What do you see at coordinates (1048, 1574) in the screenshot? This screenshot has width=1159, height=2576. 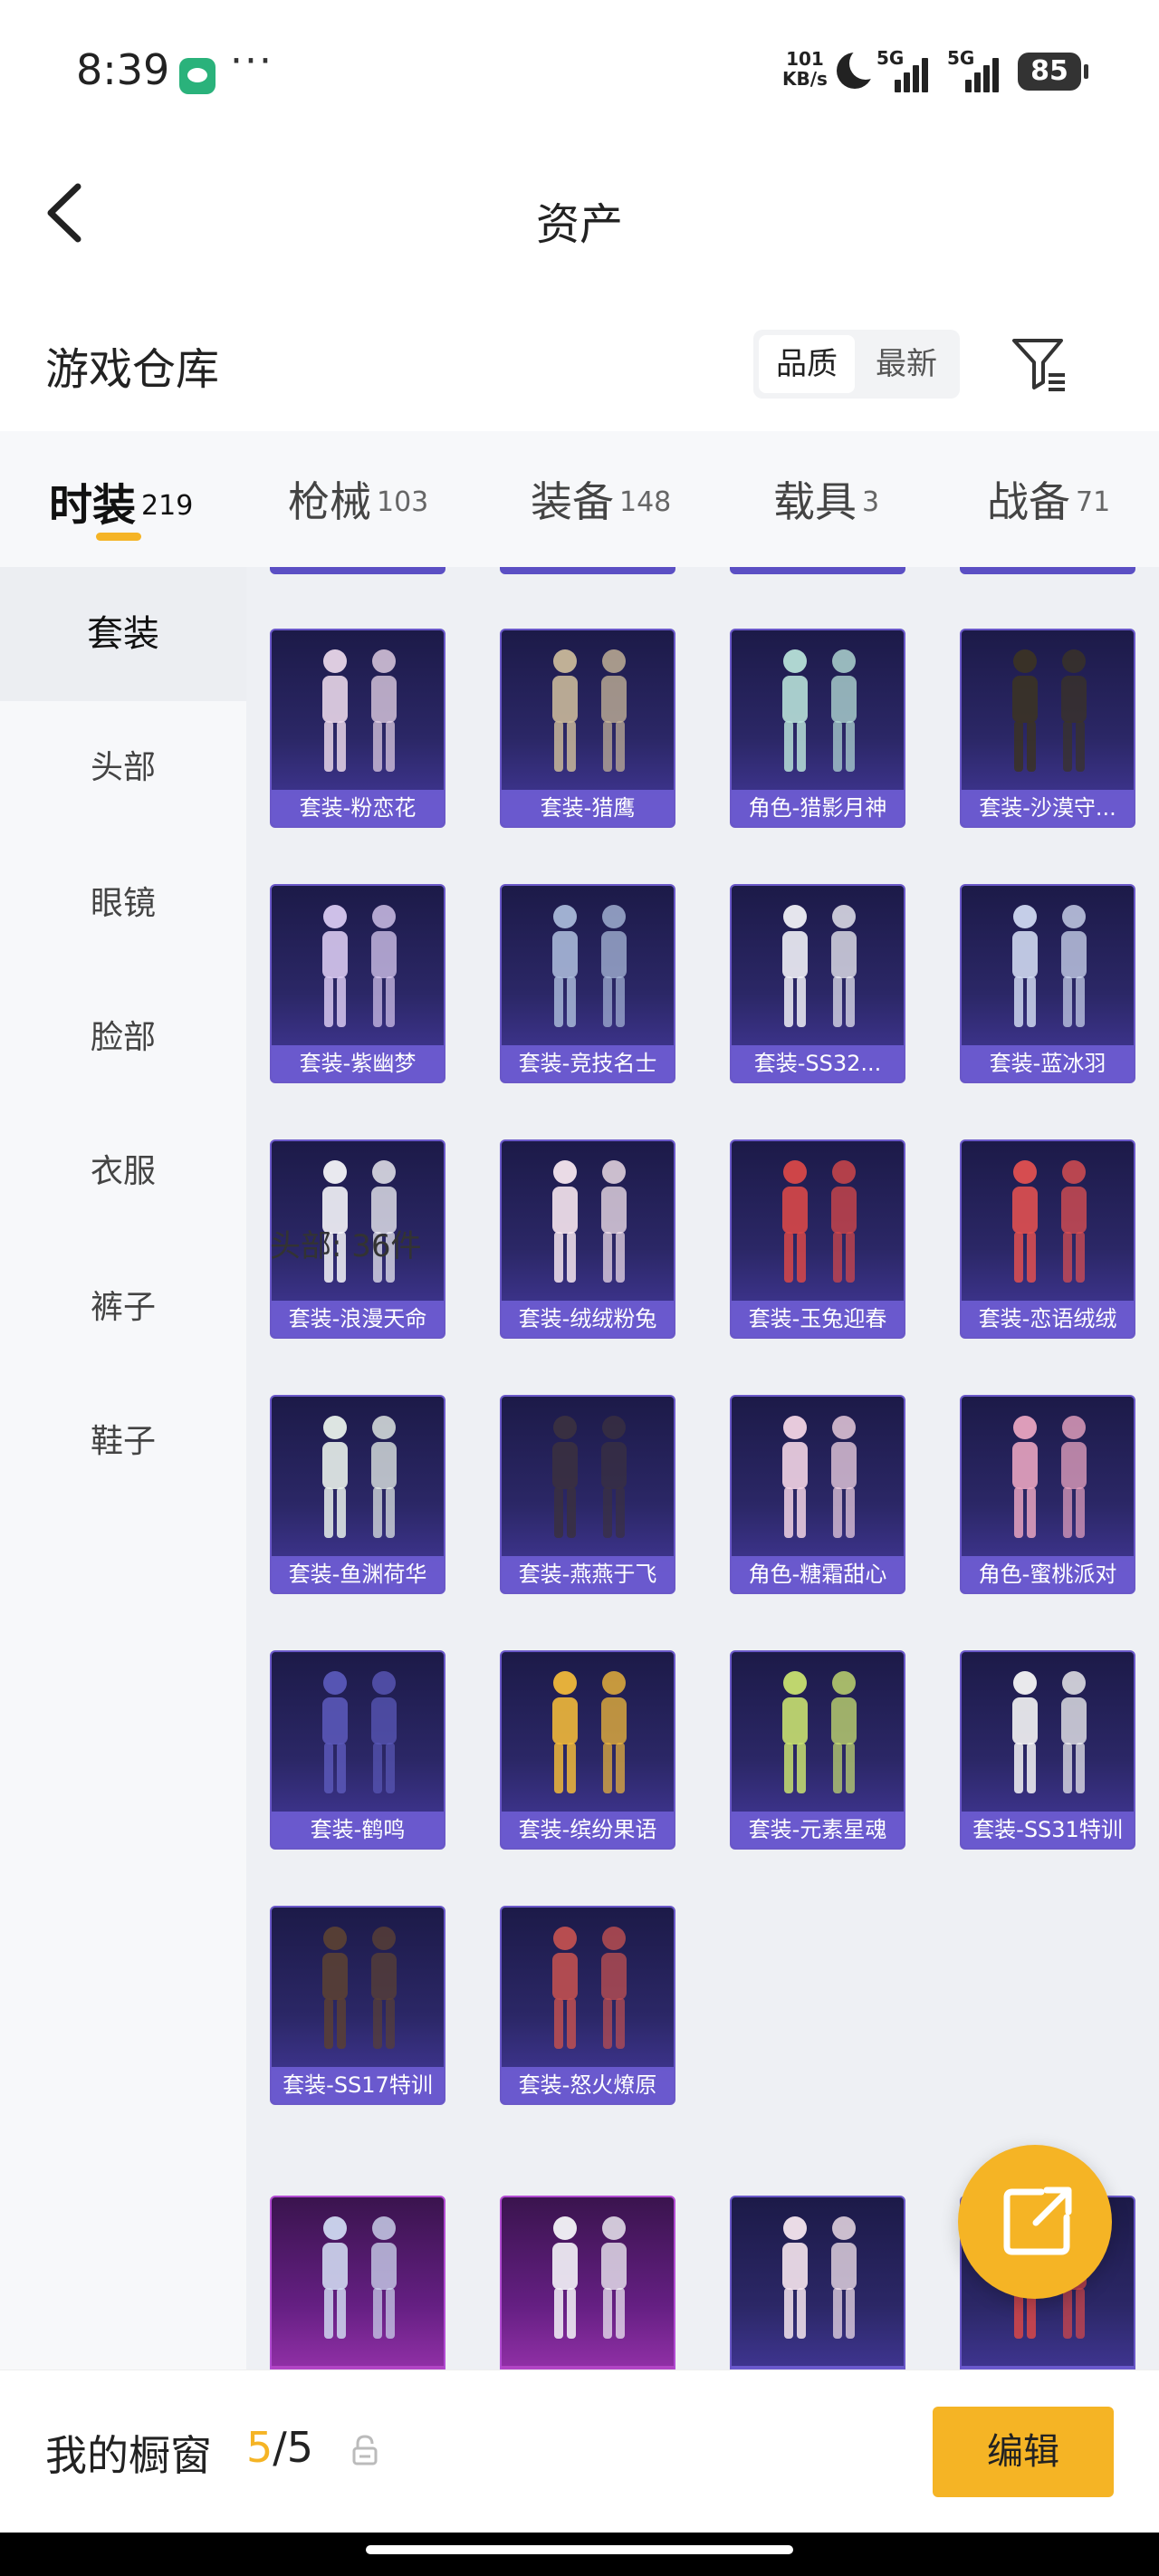 I see `item-name: 角色-蜜桃派对` at bounding box center [1048, 1574].